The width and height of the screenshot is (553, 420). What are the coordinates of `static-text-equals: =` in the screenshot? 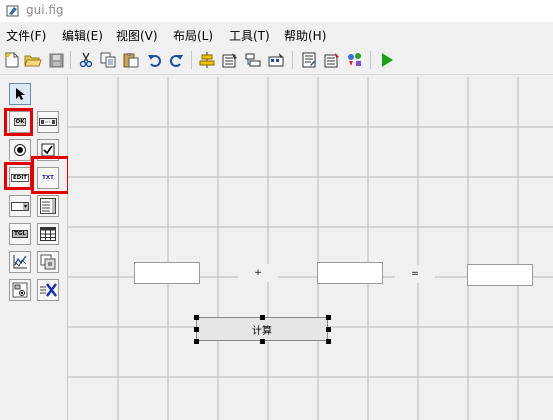 It's located at (415, 274).